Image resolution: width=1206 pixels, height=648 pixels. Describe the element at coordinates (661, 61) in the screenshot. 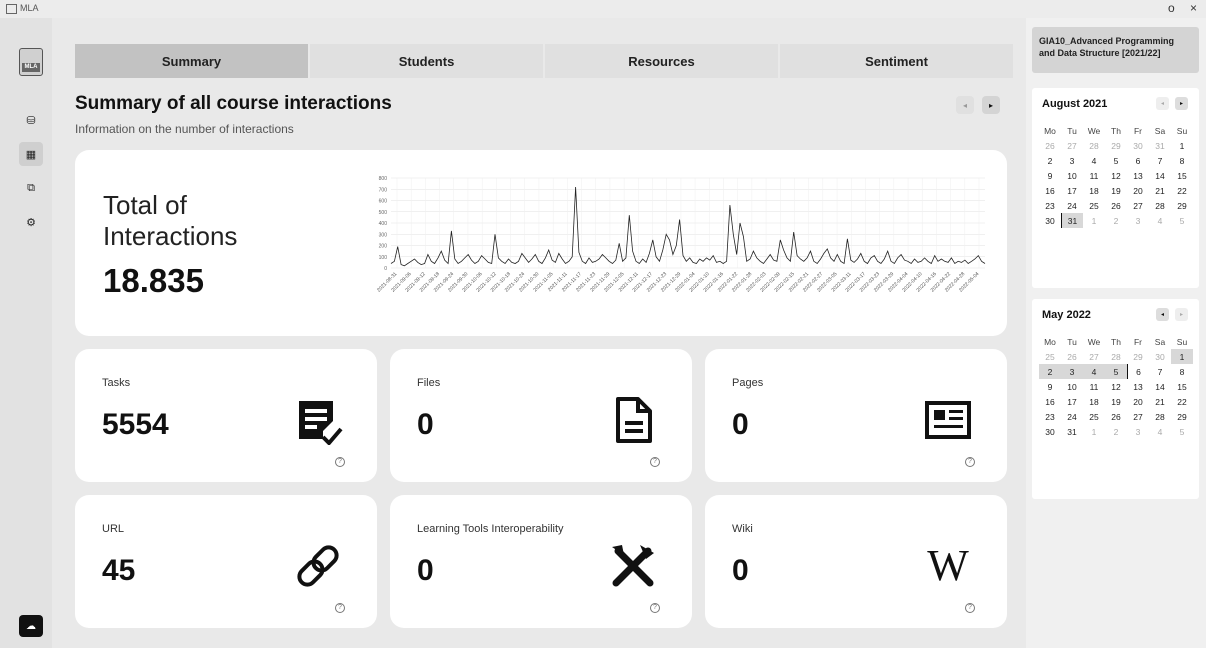

I see `tab-resources: Resources` at that location.